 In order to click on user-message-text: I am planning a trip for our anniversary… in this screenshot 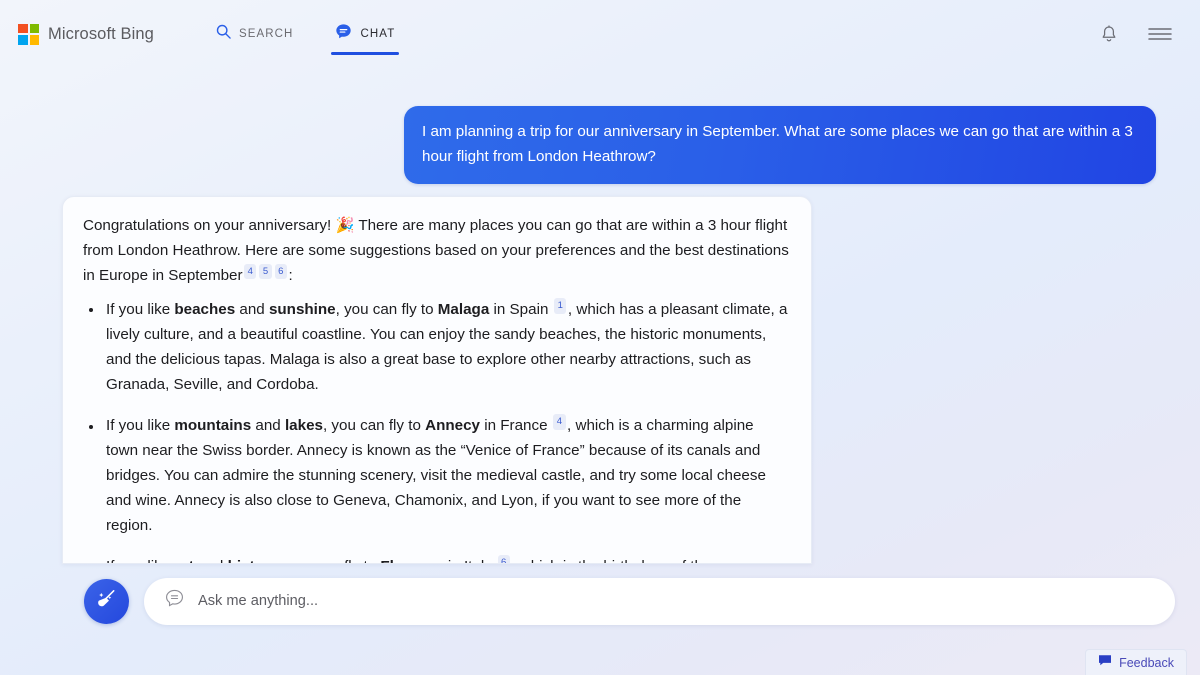, I will do `click(777, 144)`.